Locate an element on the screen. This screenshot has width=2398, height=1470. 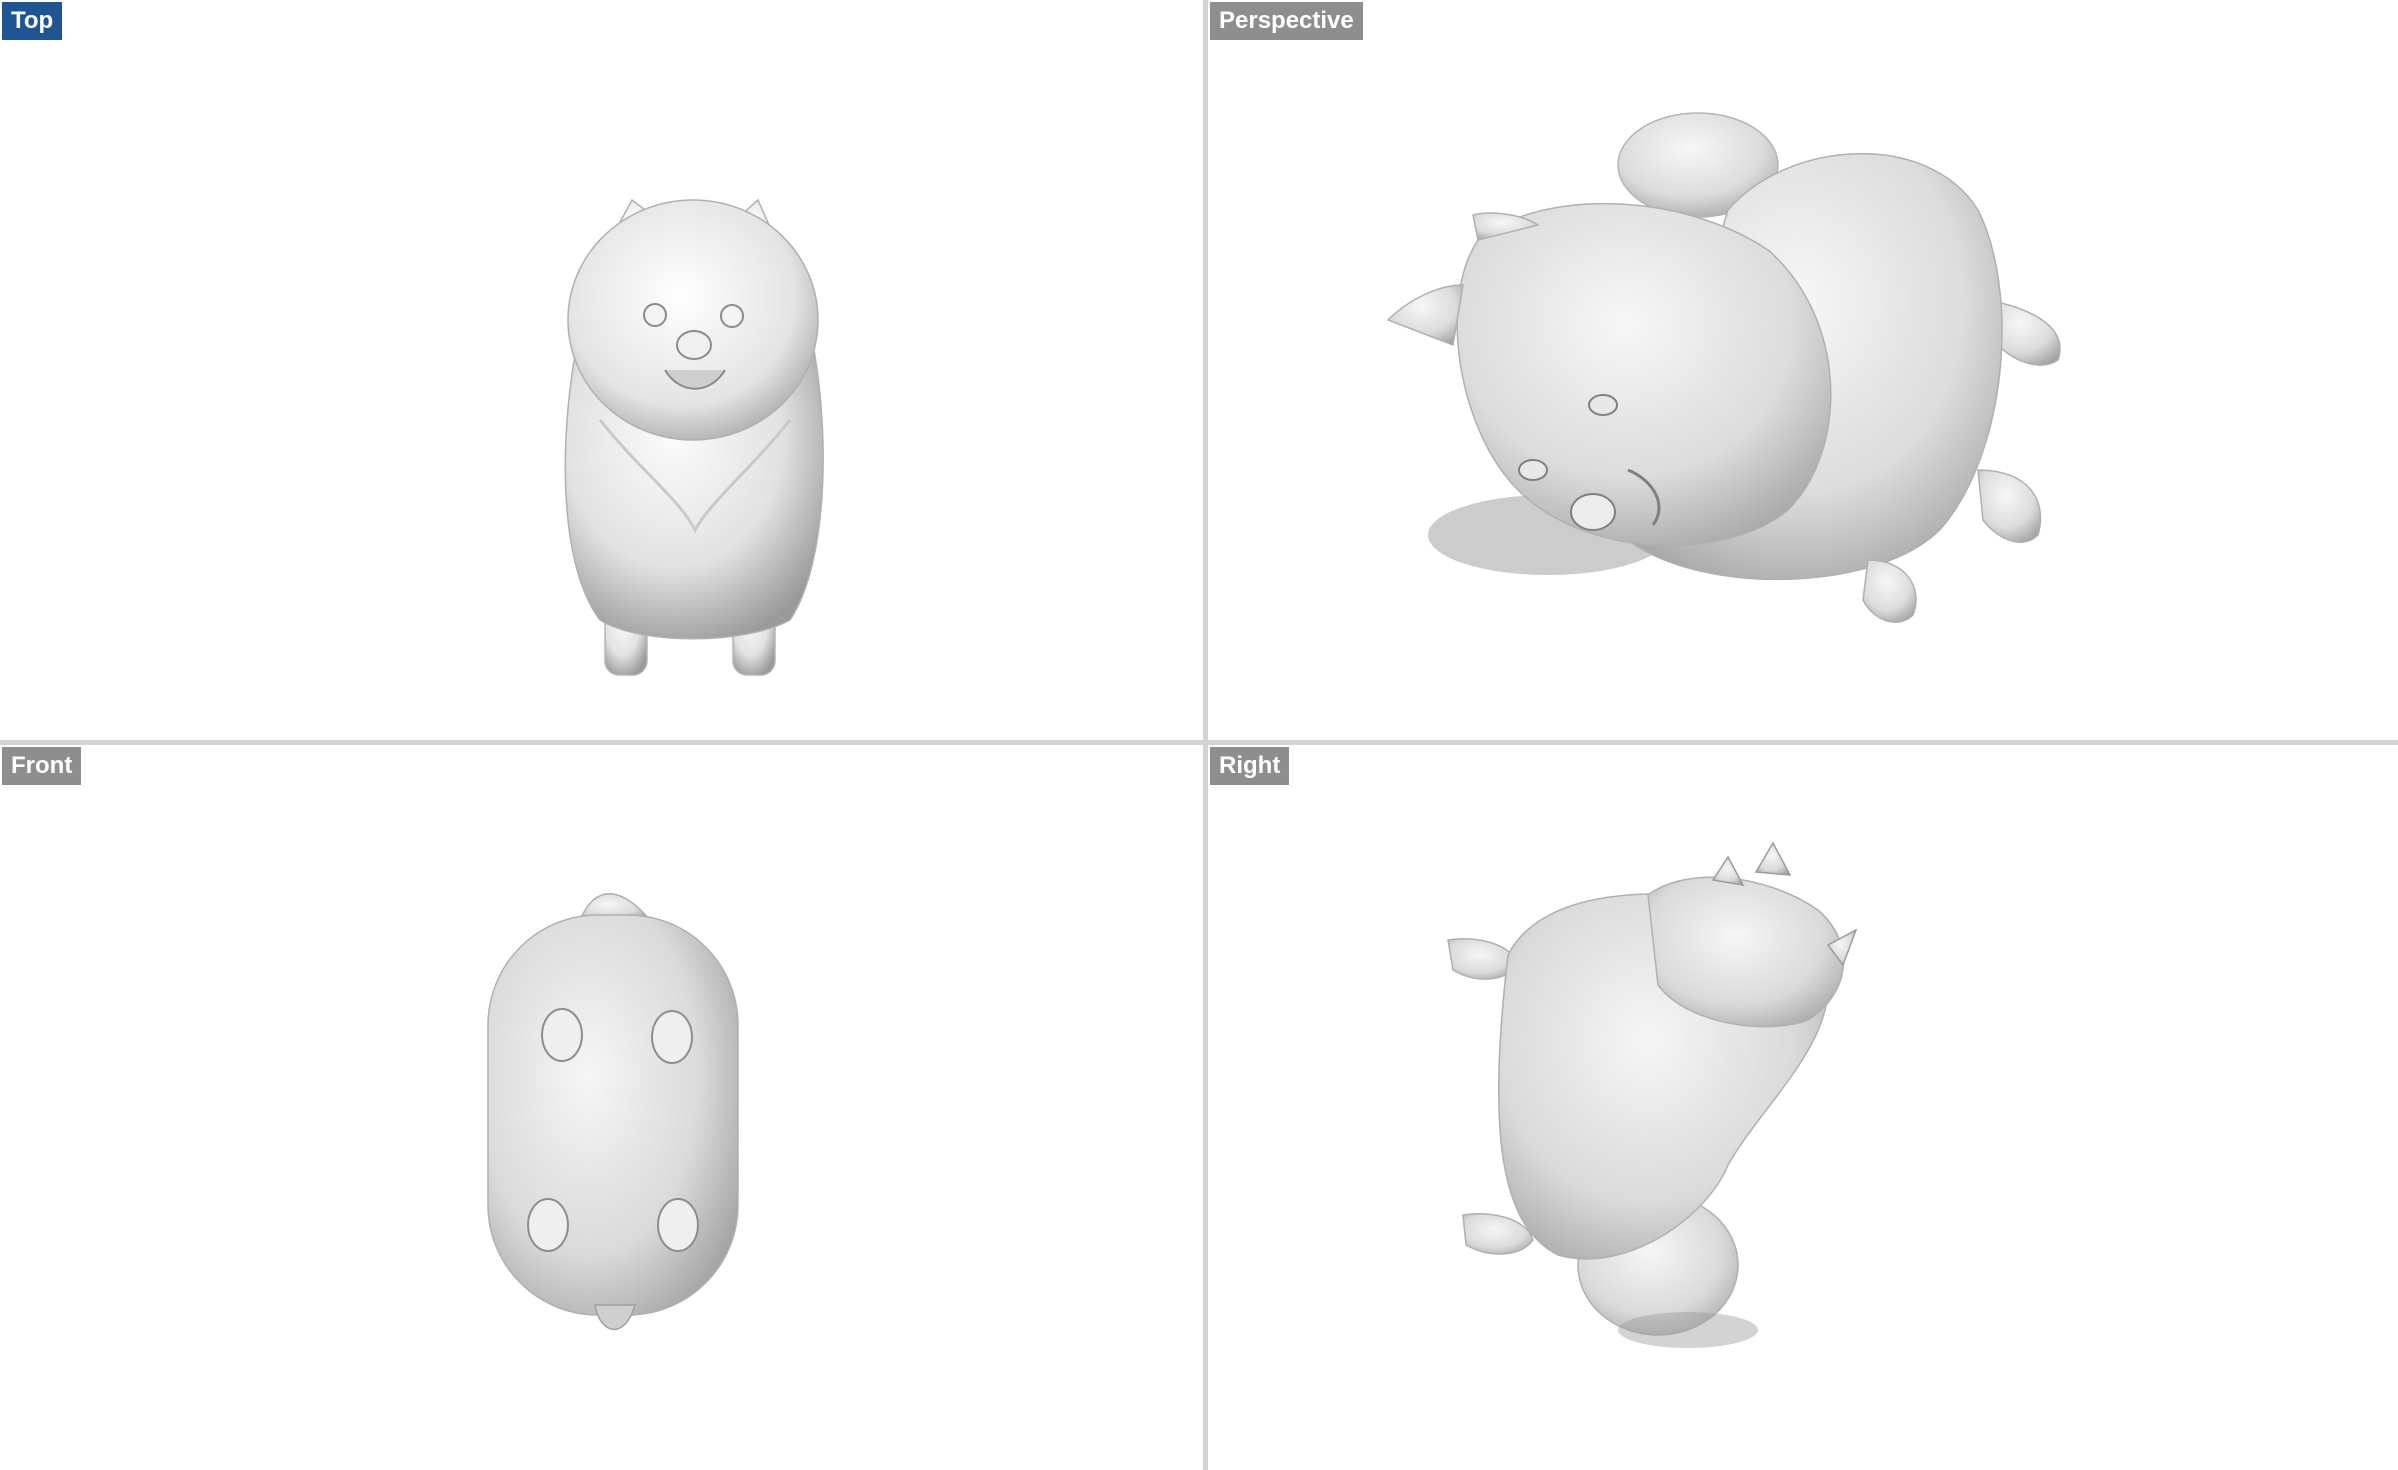
viewport-label-perspective: Perspective is located at coordinates (1286, 21).